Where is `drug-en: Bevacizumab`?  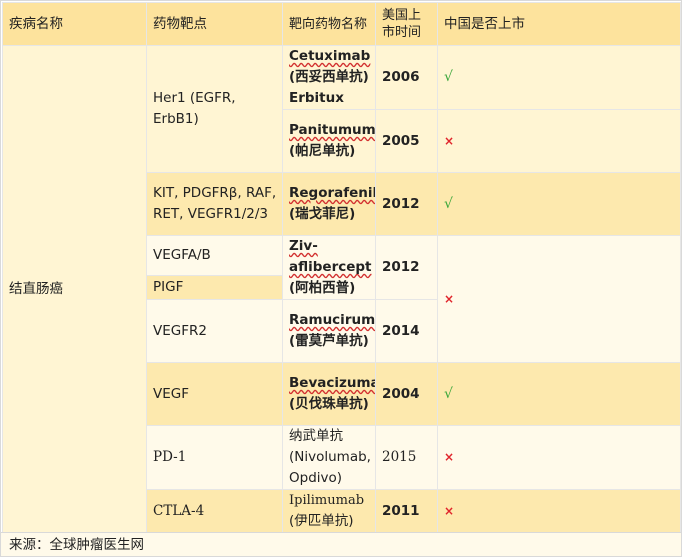
drug-en: Bevacizumab is located at coordinates (332, 383).